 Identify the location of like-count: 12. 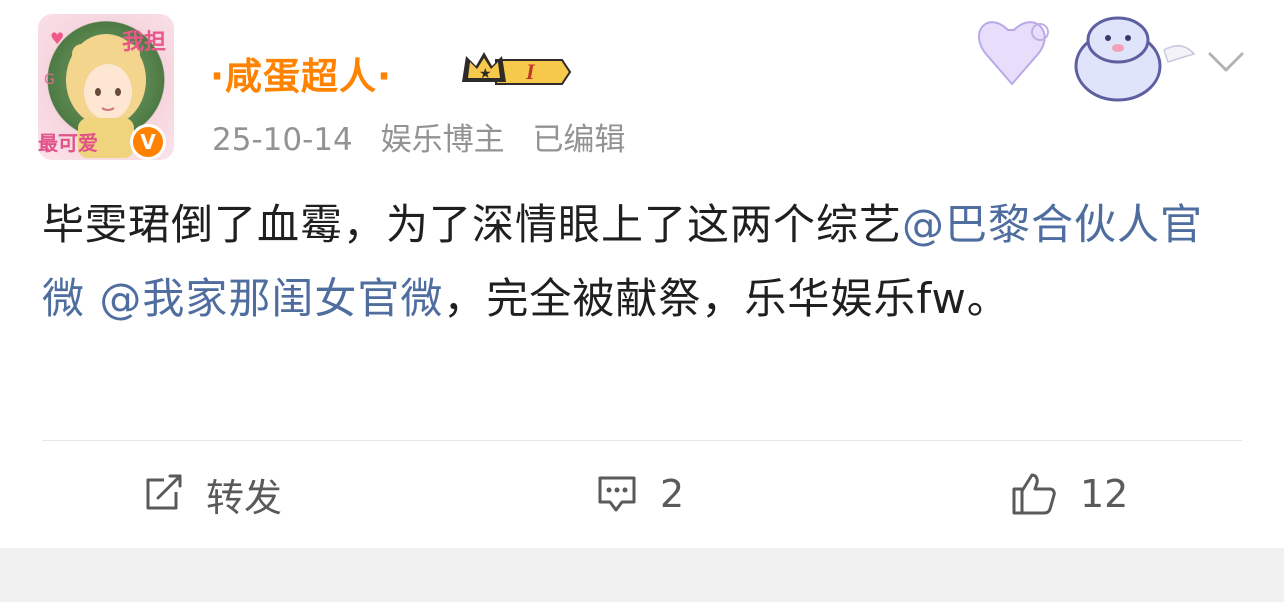
(1104, 494).